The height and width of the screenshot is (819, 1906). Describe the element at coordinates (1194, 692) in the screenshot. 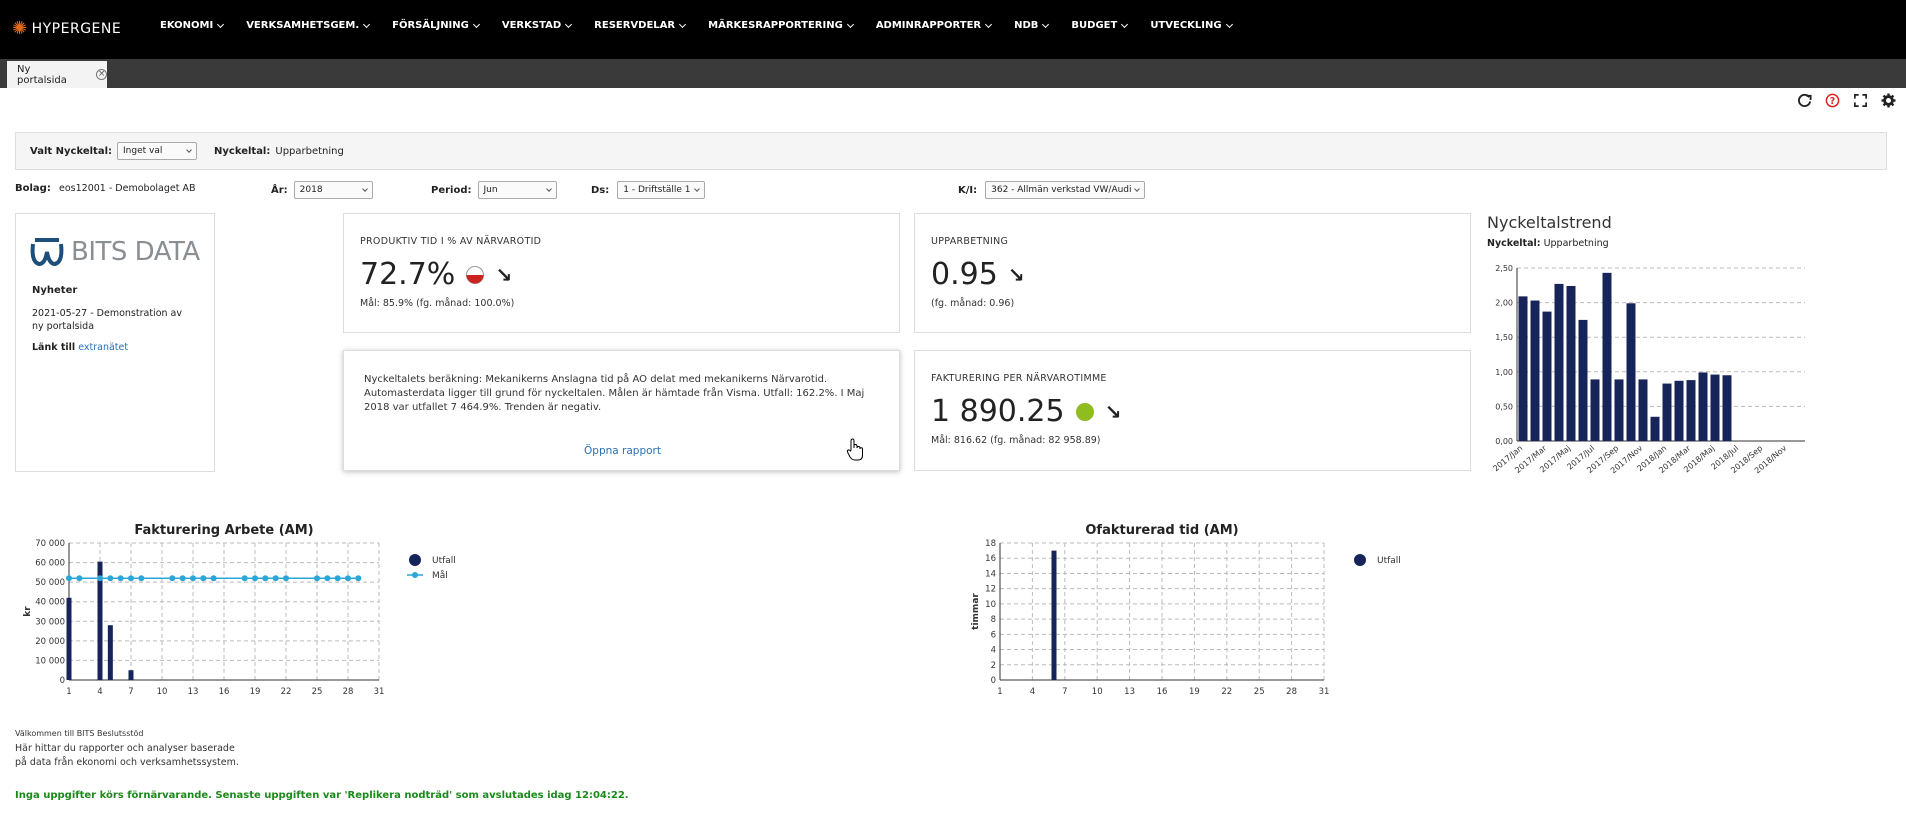

I see `x-tick-label: 19` at that location.